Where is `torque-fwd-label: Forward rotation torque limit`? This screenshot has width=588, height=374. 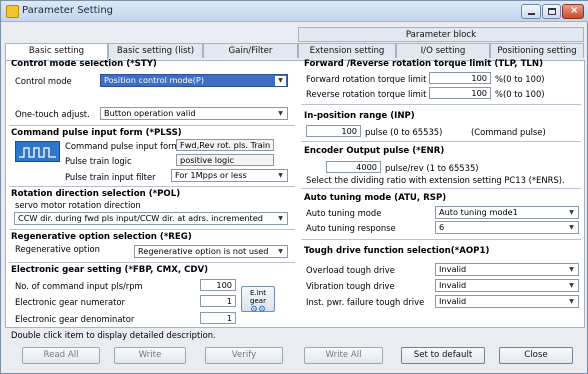
torque-fwd-label: Forward rotation torque limit is located at coordinates (366, 79).